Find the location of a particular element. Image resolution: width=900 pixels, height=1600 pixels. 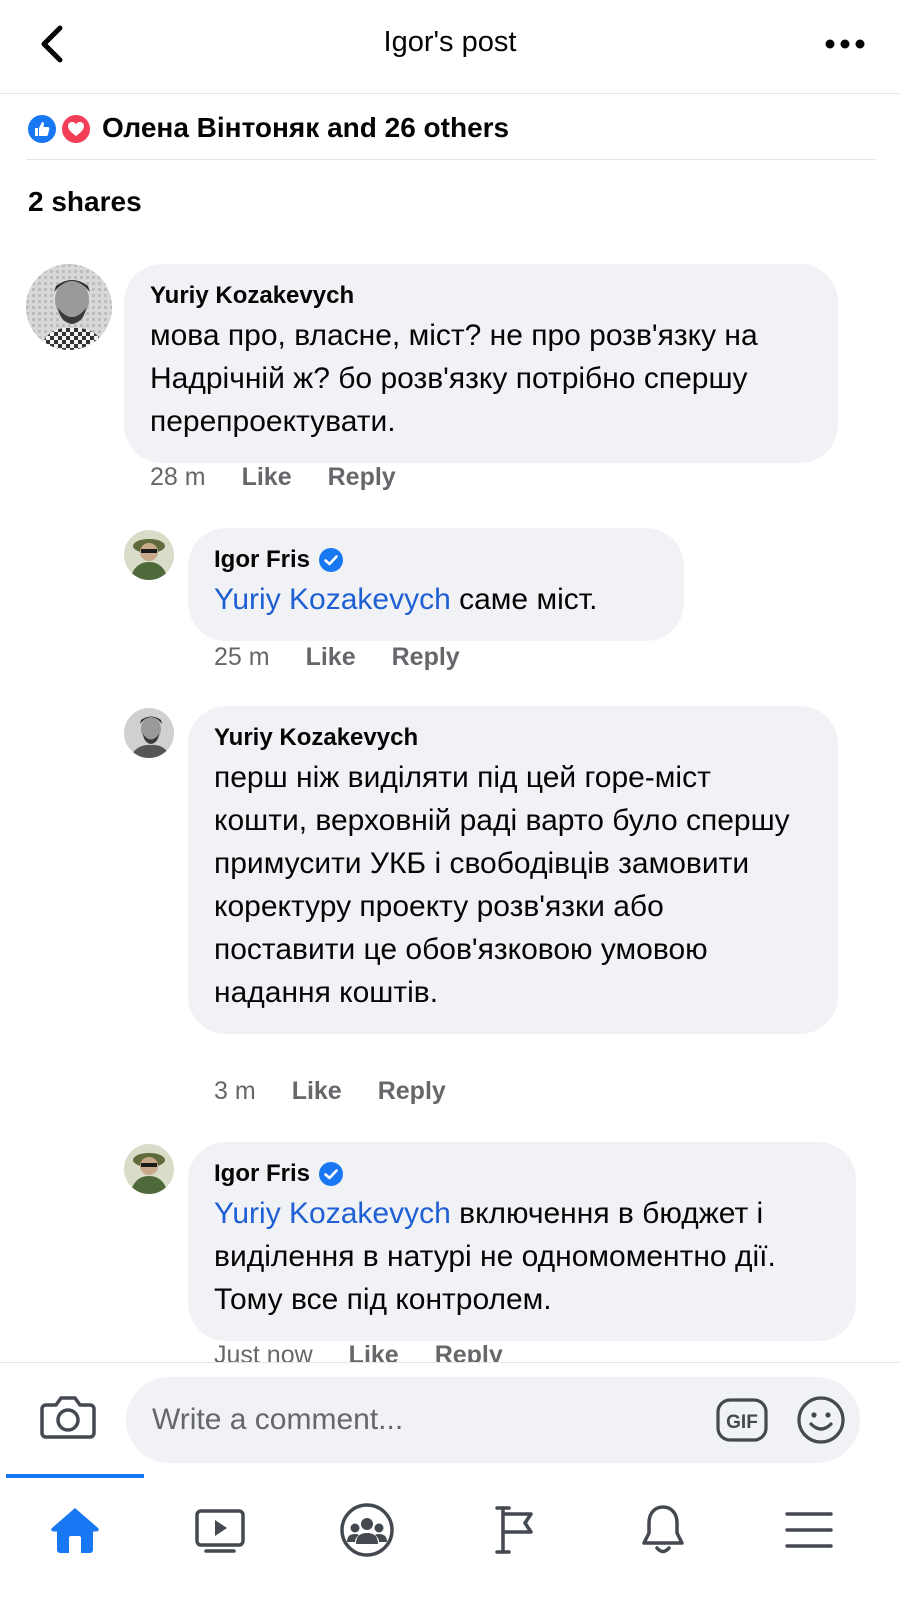

more-options-button is located at coordinates (845, 44).